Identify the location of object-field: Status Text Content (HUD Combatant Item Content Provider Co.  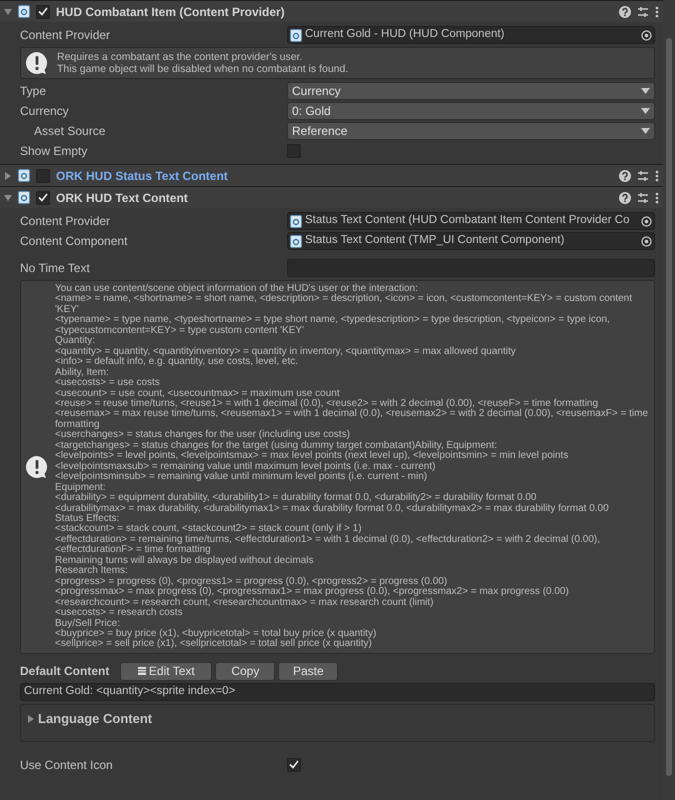
(471, 221).